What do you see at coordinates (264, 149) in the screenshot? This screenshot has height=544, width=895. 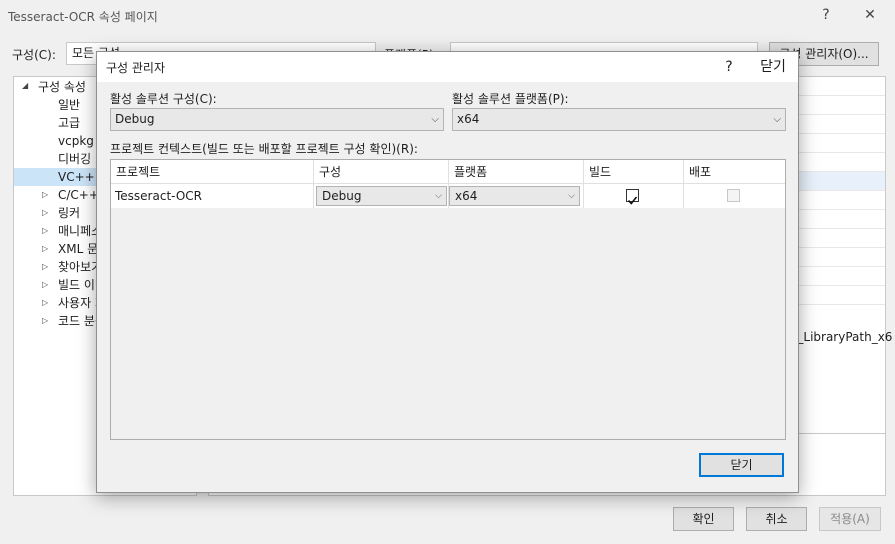 I see `project-context-label: 프로젝트 컨텍스트(빌드 또는 배포할 프로젝트 구성 확인)(R):` at bounding box center [264, 149].